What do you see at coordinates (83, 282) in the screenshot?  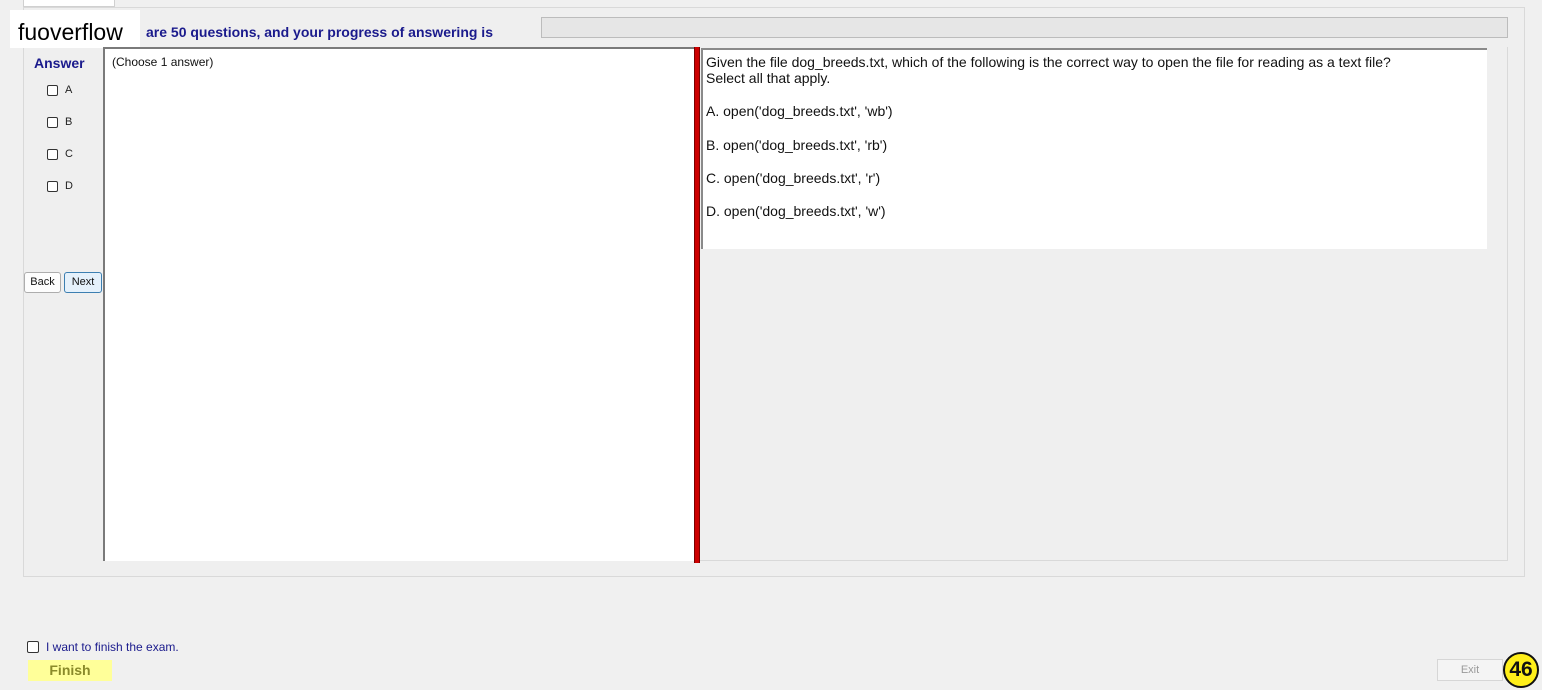 I see `next-button: Next` at bounding box center [83, 282].